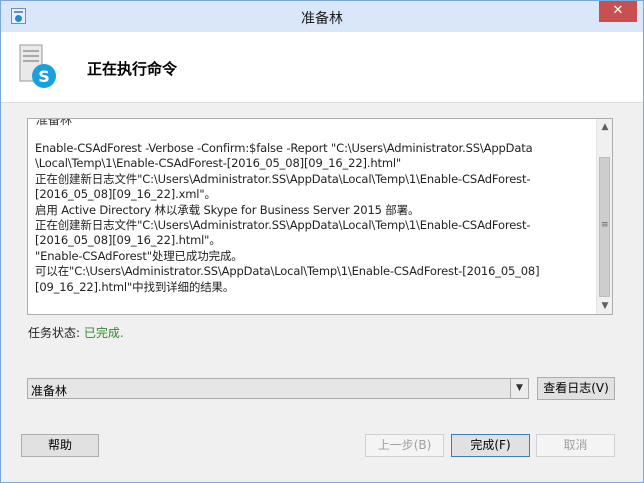  Describe the element at coordinates (135, 286) in the screenshot. I see `log-line: [09_16_22].html"中找到详细的结果。` at that location.